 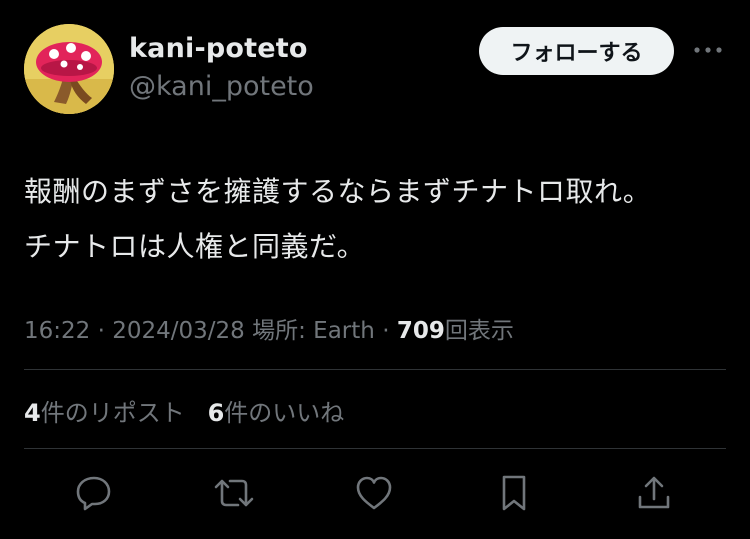 I want to click on user-handle: @kani_poteto, so click(x=221, y=86).